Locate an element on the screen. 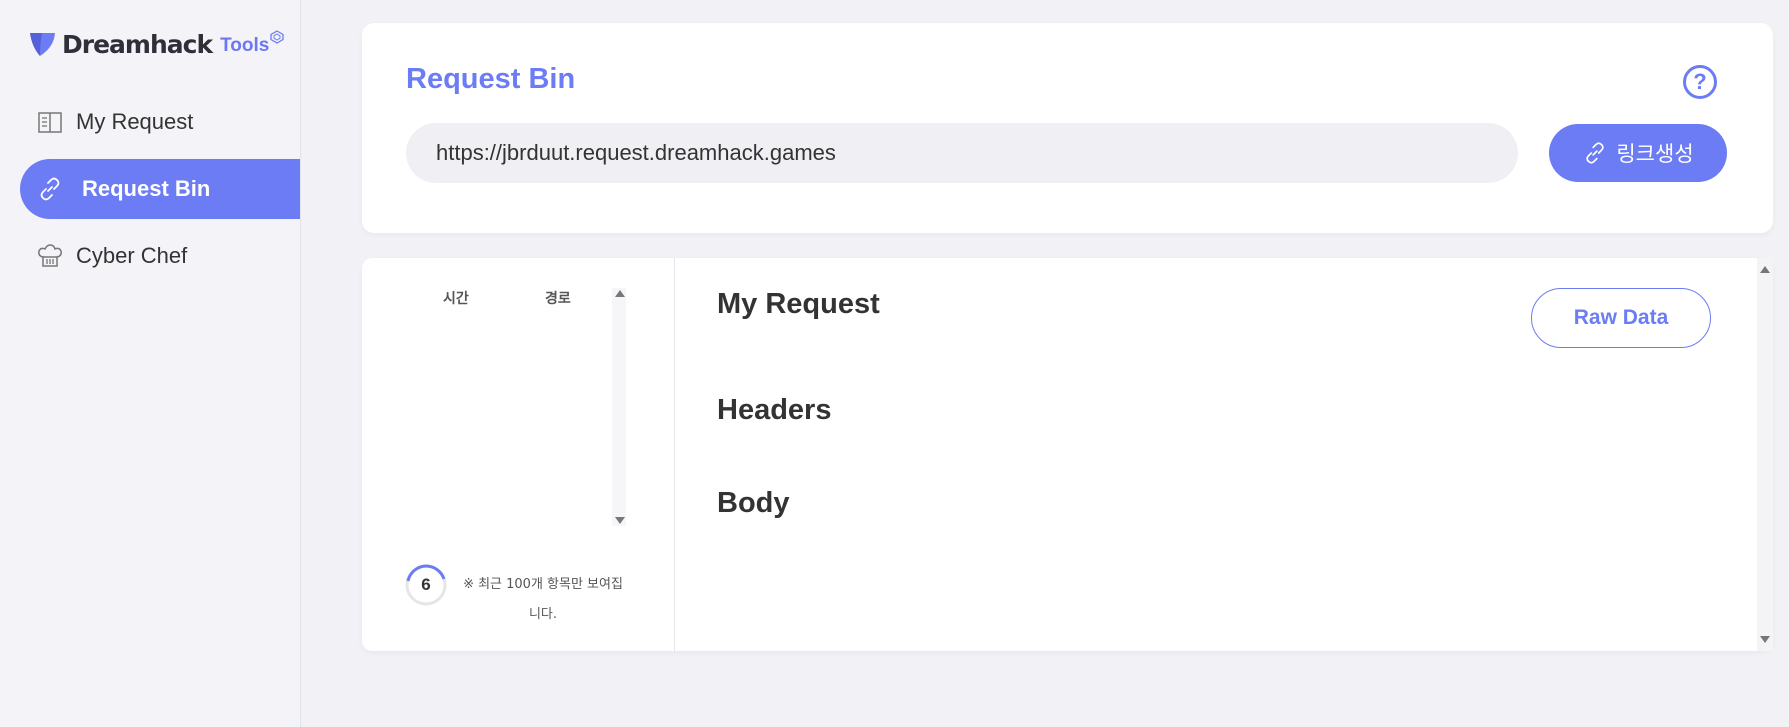 The height and width of the screenshot is (727, 1789). generate-link-label: 링크생성 is located at coordinates (1655, 154).